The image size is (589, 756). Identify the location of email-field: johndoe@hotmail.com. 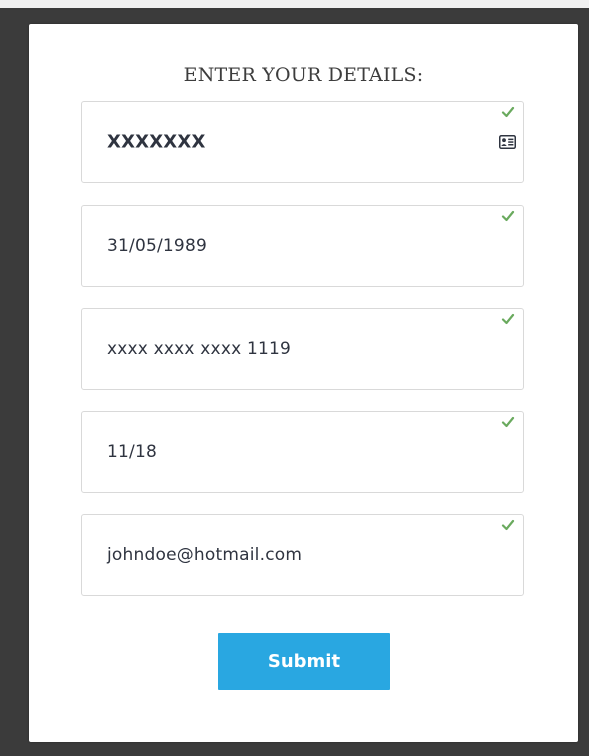
(302, 555).